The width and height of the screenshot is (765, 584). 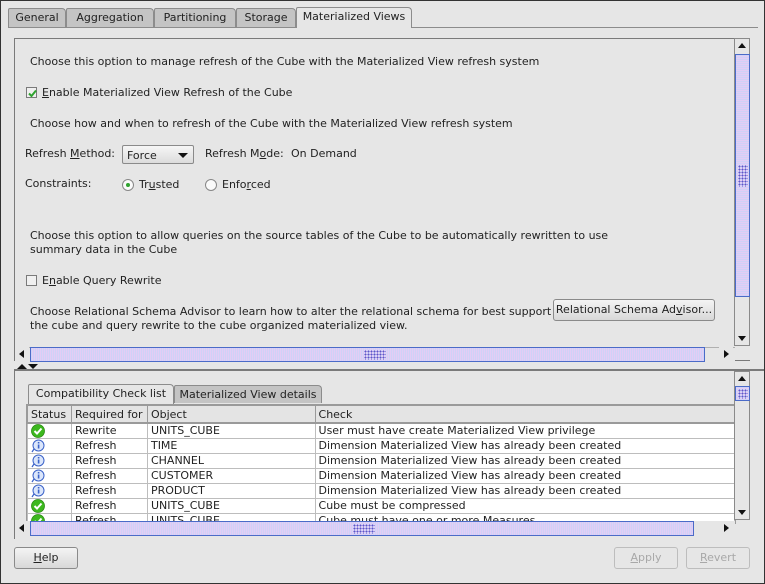 What do you see at coordinates (70, 153) in the screenshot?
I see `refresh-method-label: Refresh Method:` at bounding box center [70, 153].